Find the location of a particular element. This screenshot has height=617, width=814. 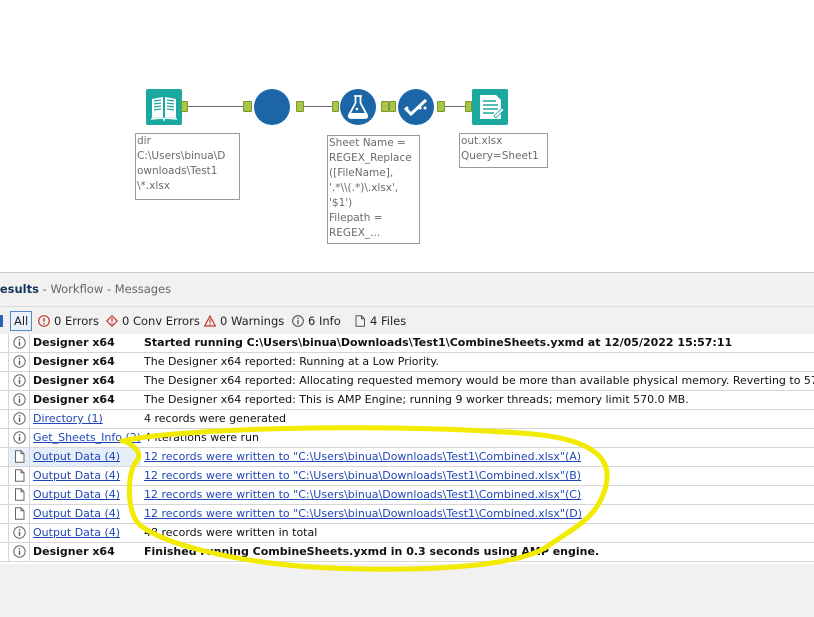

flask-icon is located at coordinates (358, 107).